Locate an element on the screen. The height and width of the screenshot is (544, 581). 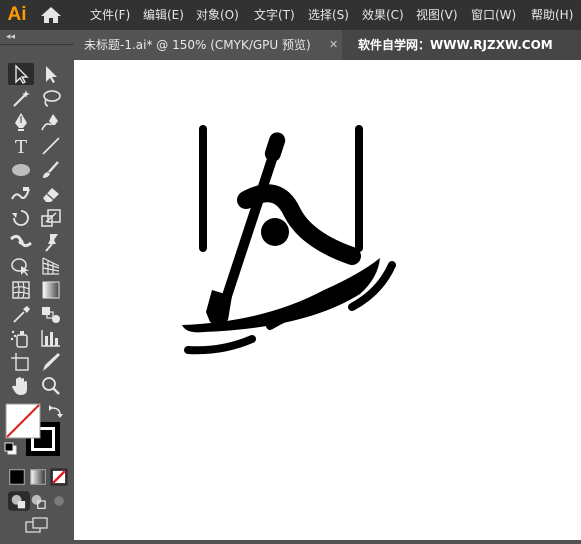
fill-stroke-swatches is located at coordinates (37, 433).